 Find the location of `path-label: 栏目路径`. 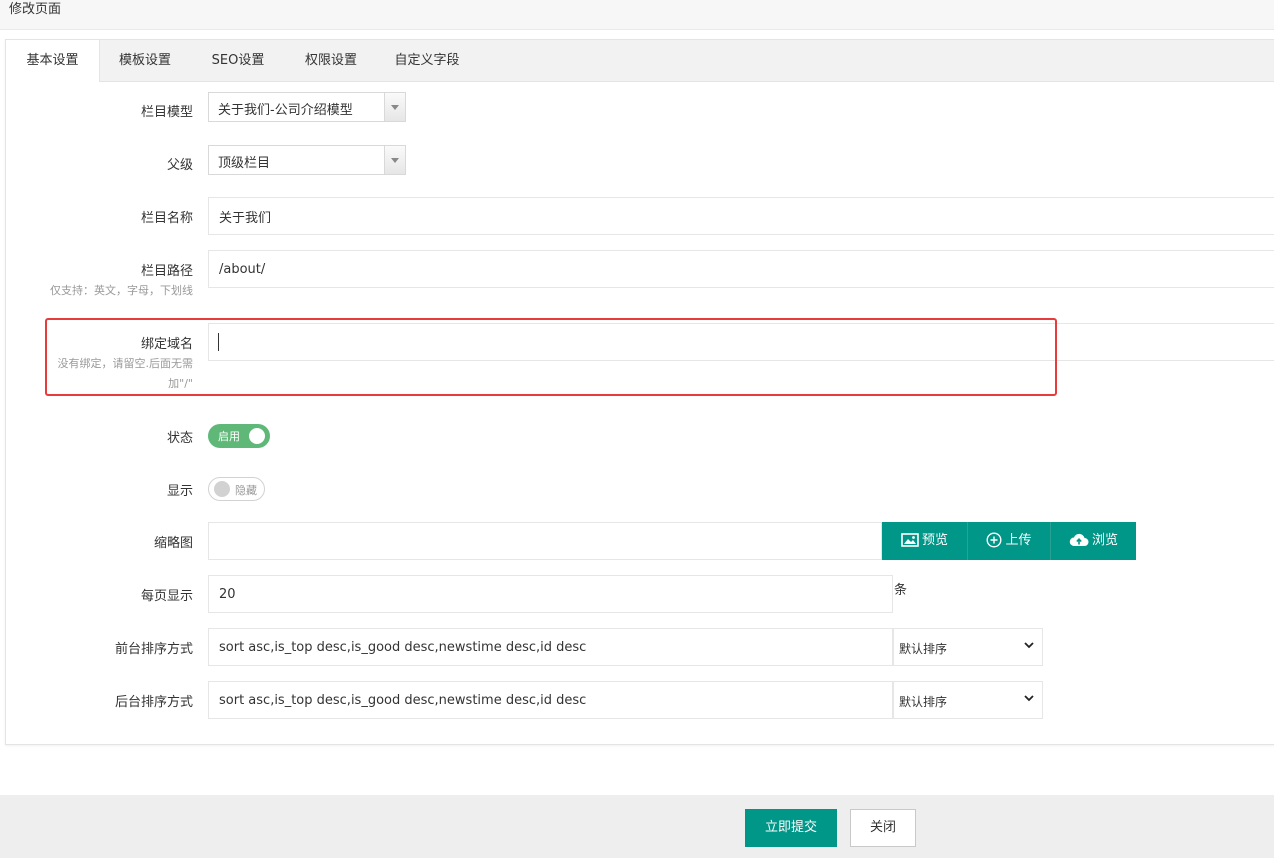

path-label: 栏目路径 is located at coordinates (166, 271).